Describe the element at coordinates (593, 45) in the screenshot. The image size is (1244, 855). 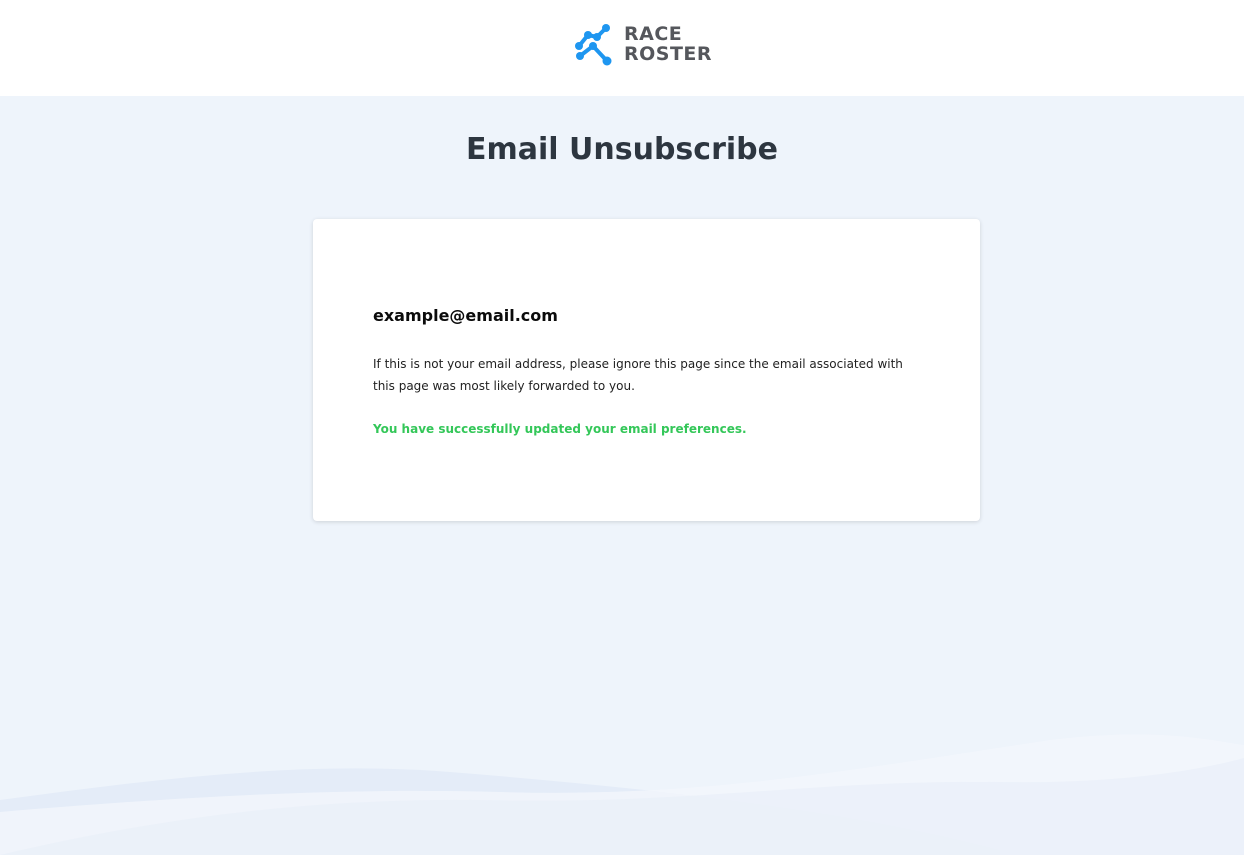
I see `race-roster-logo-icon` at that location.